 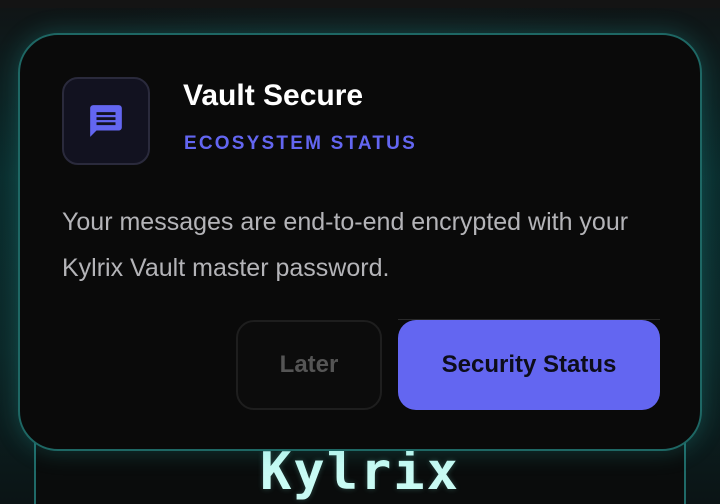 What do you see at coordinates (360, 472) in the screenshot?
I see `brand-wordmark: Kylrix` at bounding box center [360, 472].